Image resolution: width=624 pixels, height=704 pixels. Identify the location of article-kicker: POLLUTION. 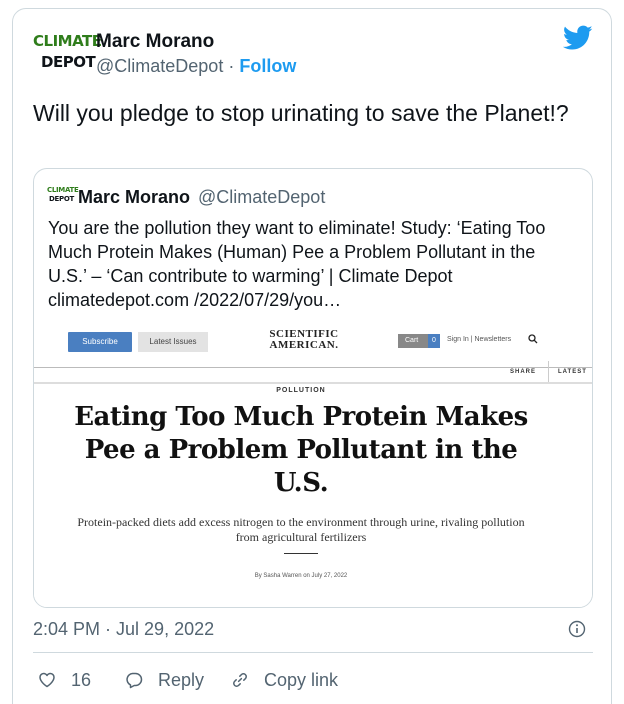
(301, 390).